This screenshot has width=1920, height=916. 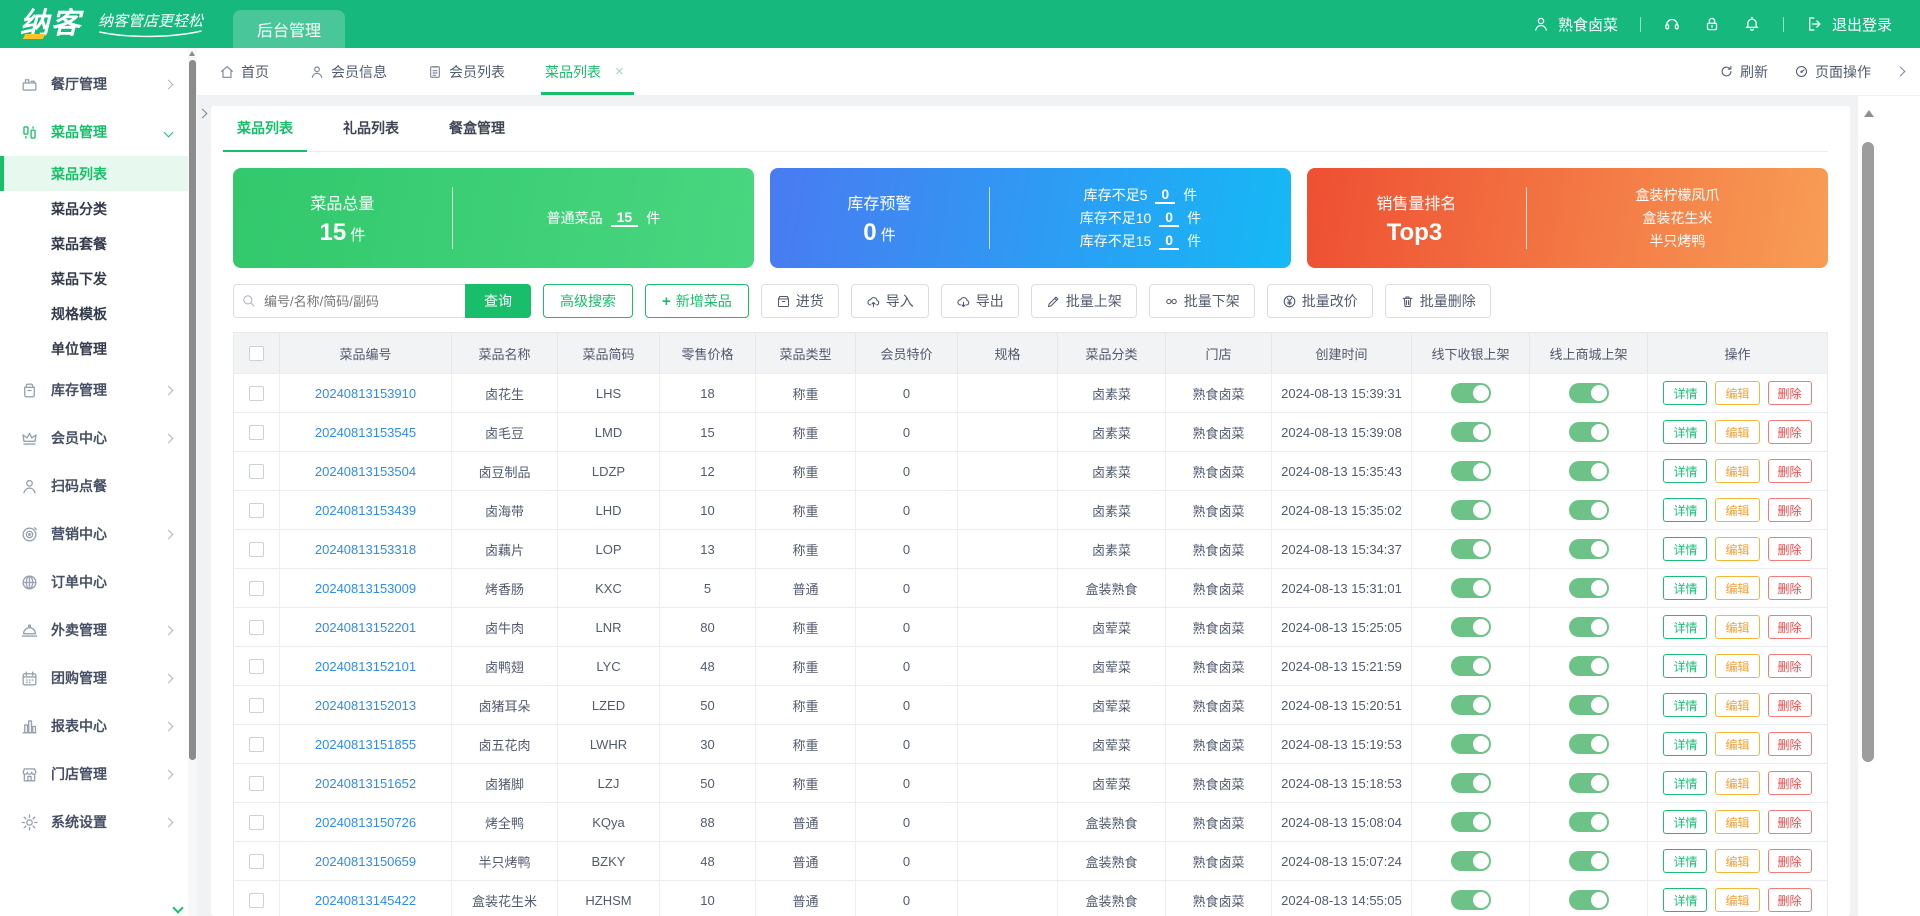 I want to click on tab-gift-list: 礼品列表, so click(x=371, y=134).